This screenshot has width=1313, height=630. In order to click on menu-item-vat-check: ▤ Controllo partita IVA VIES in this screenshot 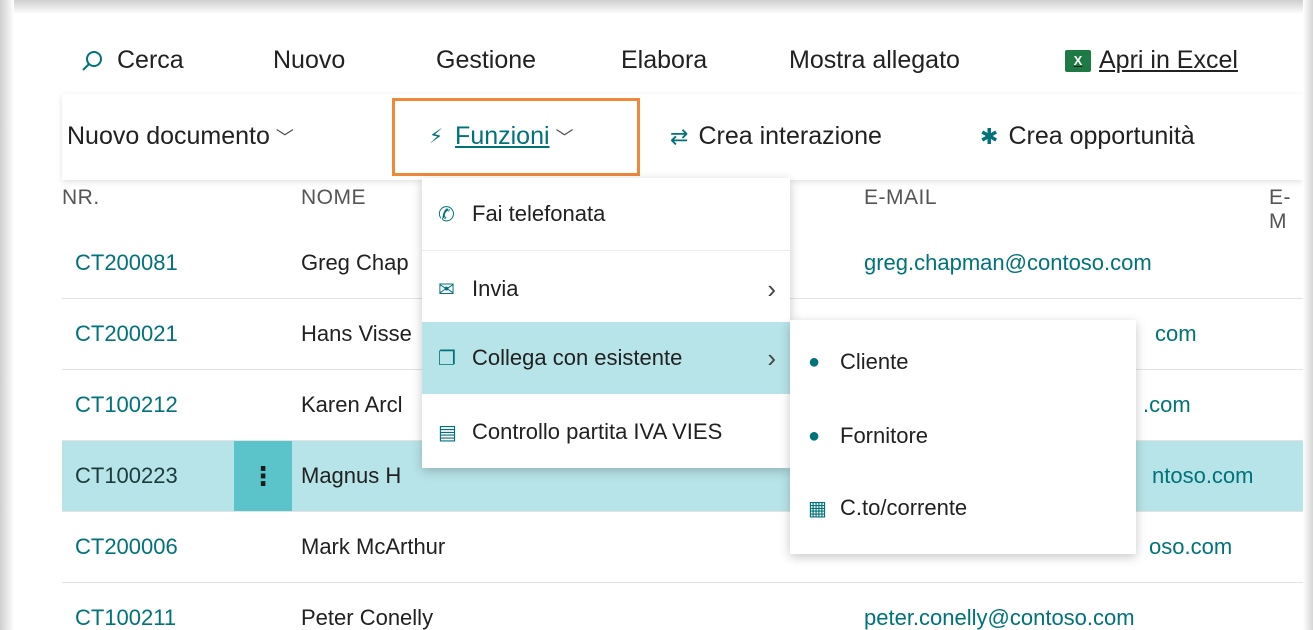, I will do `click(606, 432)`.